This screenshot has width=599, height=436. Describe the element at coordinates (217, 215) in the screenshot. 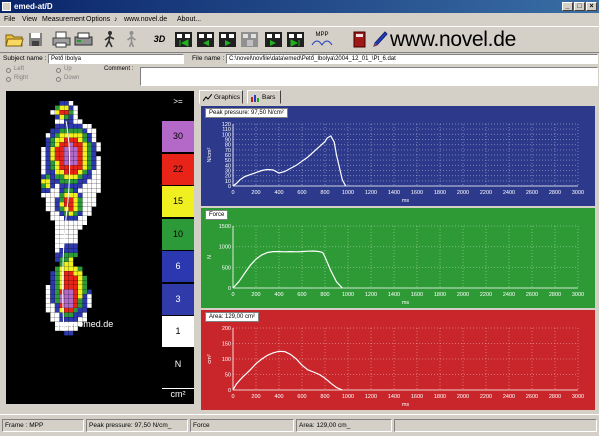

I see `force-title: Force` at that location.